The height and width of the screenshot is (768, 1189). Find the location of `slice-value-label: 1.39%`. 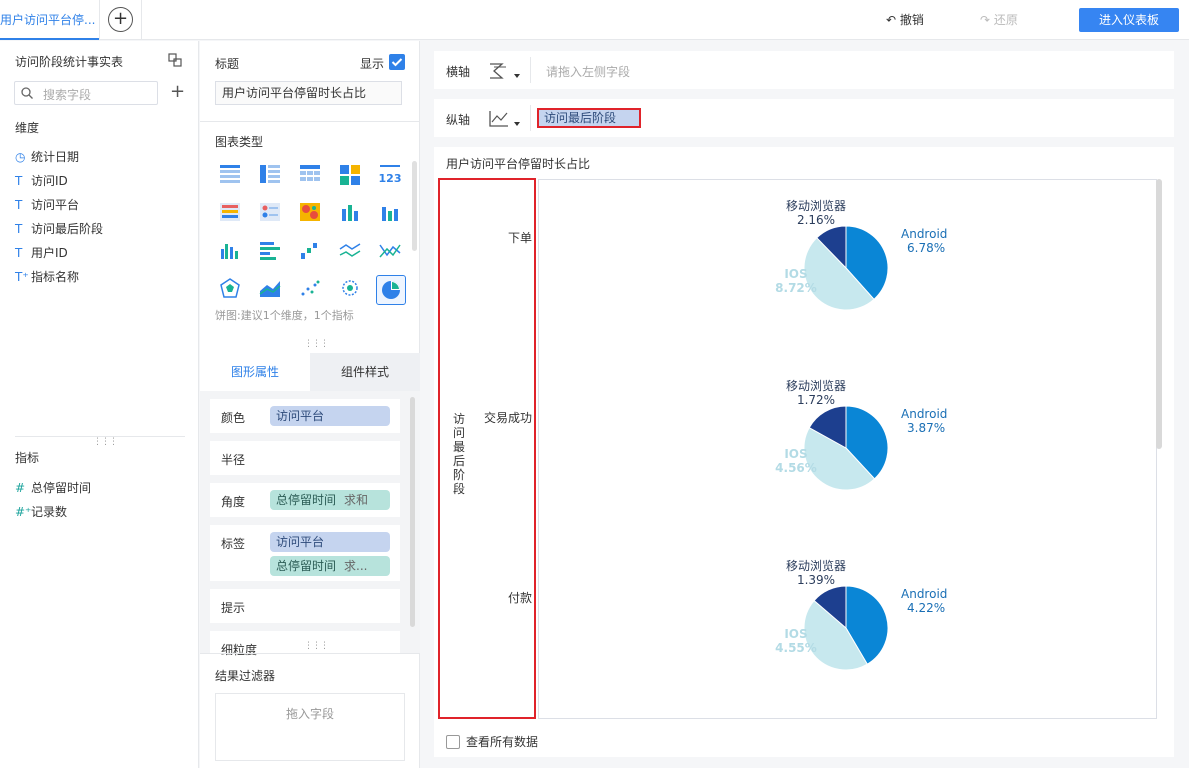

slice-value-label: 1.39% is located at coordinates (816, 580).